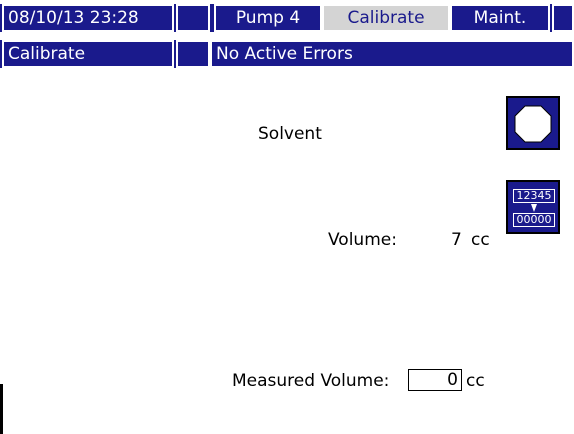  Describe the element at coordinates (475, 381) in the screenshot. I see `measured-volume-unit: cc` at that location.